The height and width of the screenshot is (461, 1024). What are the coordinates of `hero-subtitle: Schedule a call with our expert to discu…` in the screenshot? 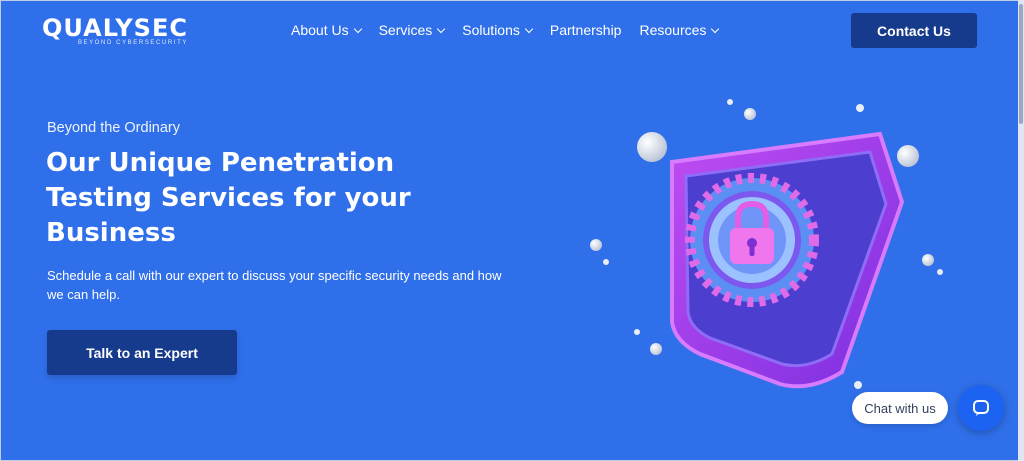 It's located at (274, 285).